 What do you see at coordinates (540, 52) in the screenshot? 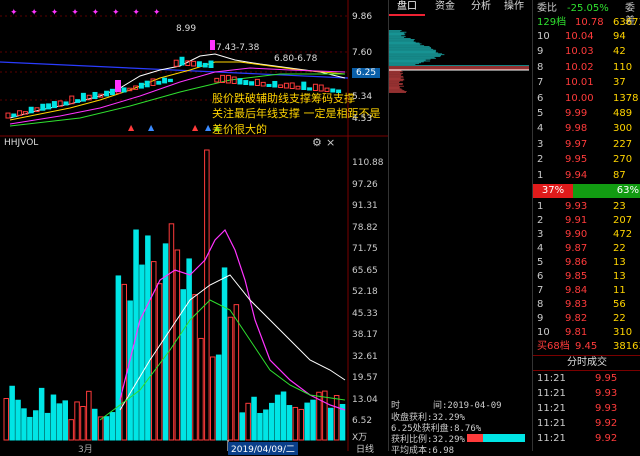
I see `level-num: 9` at bounding box center [540, 52].